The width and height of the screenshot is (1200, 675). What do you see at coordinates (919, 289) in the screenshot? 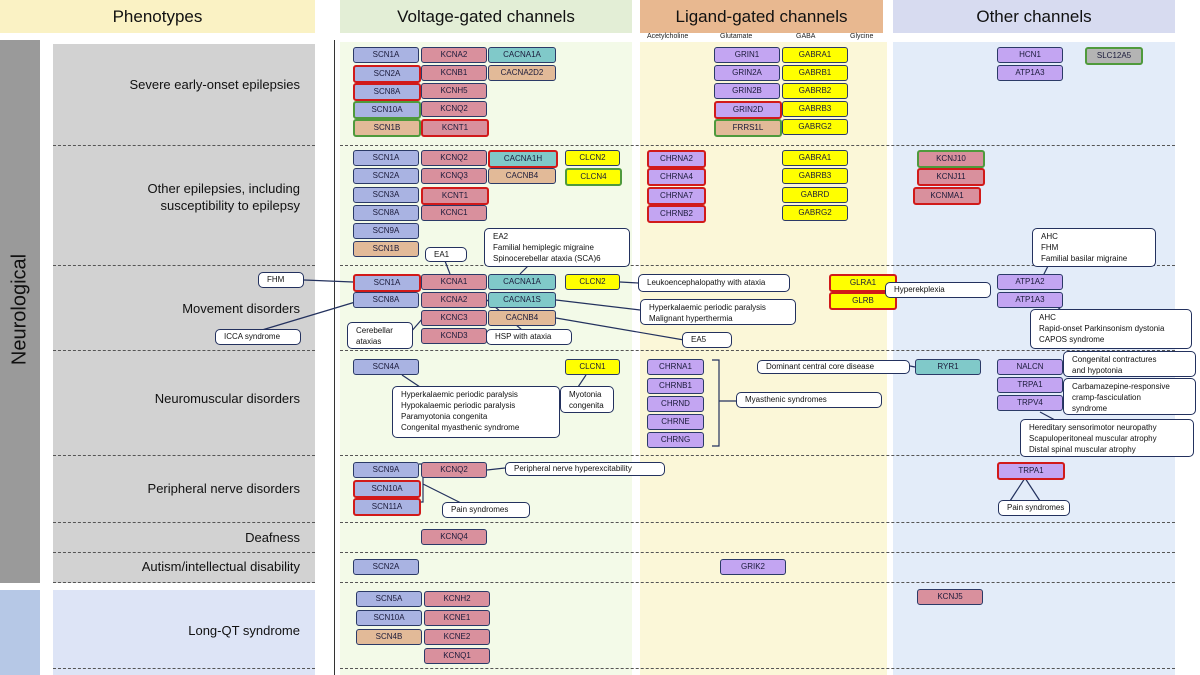
I see `callout-line: Hyperekplexia` at bounding box center [919, 289].